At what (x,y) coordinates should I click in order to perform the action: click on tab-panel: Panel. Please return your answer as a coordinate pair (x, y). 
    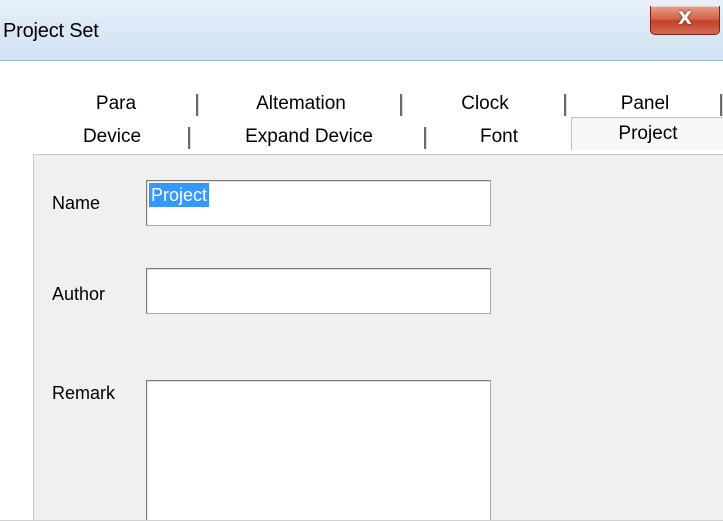
    Looking at the image, I should click on (645, 104).